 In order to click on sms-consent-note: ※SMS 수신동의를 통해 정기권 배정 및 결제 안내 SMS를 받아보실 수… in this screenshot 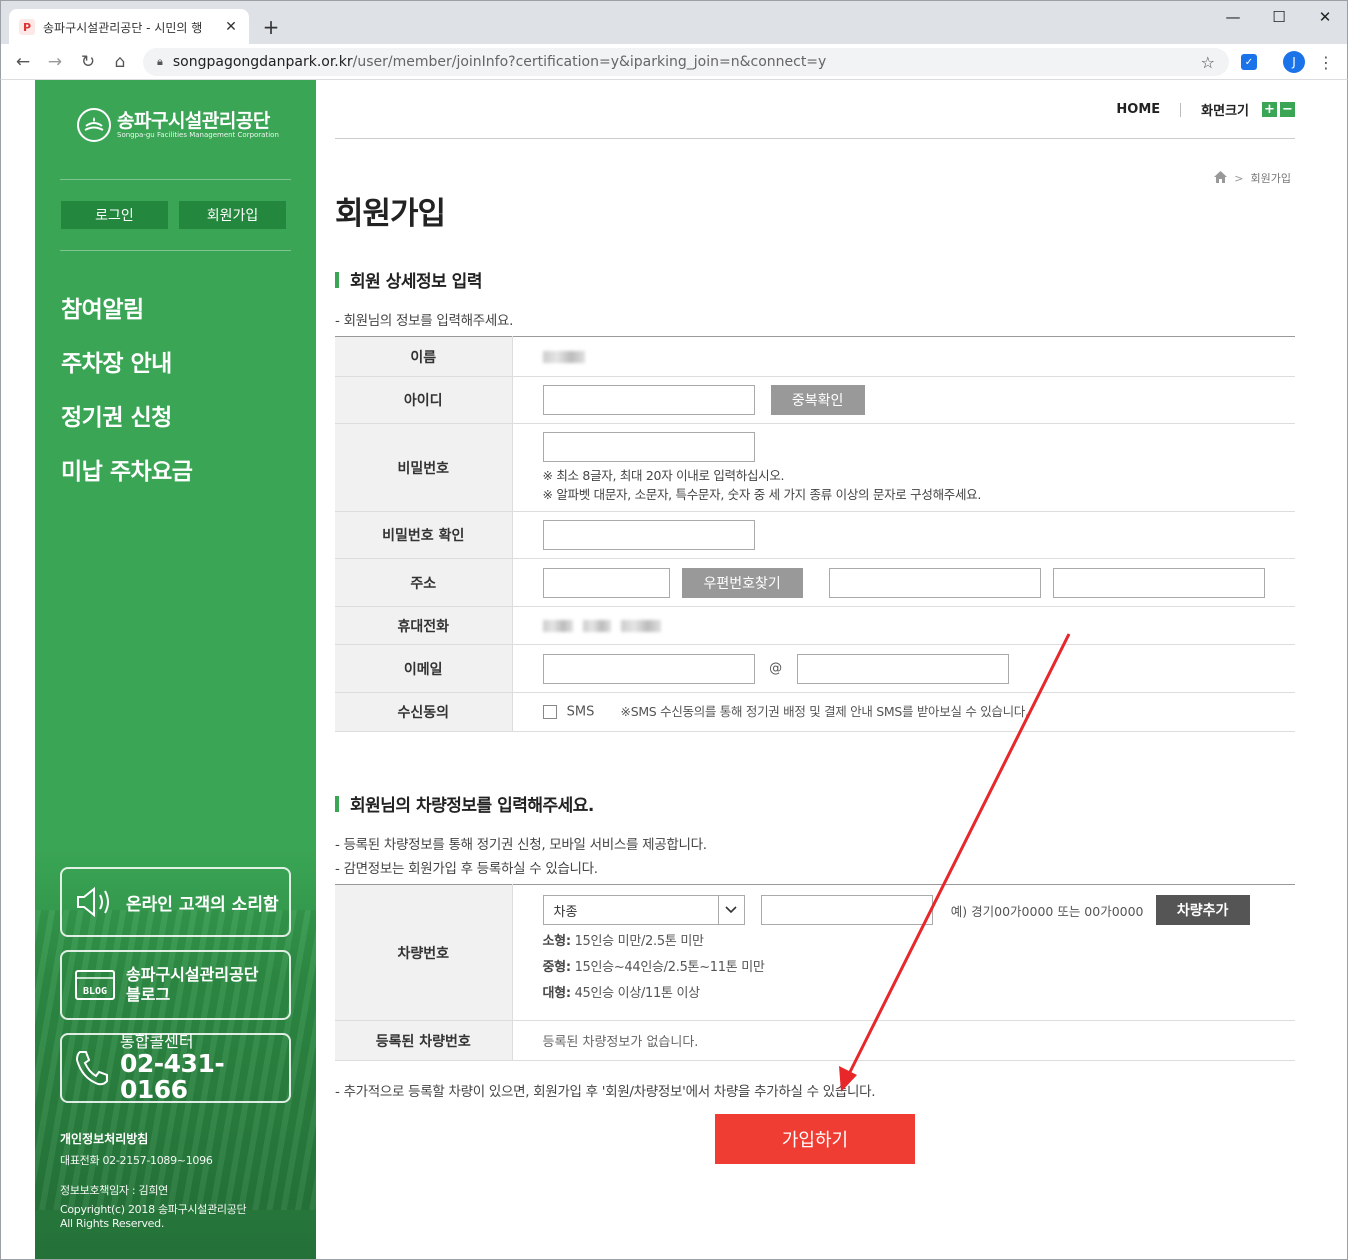, I will do `click(824, 711)`.